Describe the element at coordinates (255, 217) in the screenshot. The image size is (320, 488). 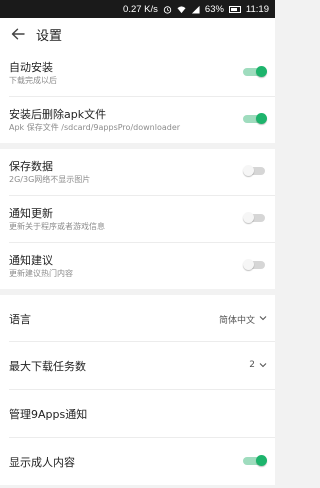
I see `notify-update-toggle` at that location.